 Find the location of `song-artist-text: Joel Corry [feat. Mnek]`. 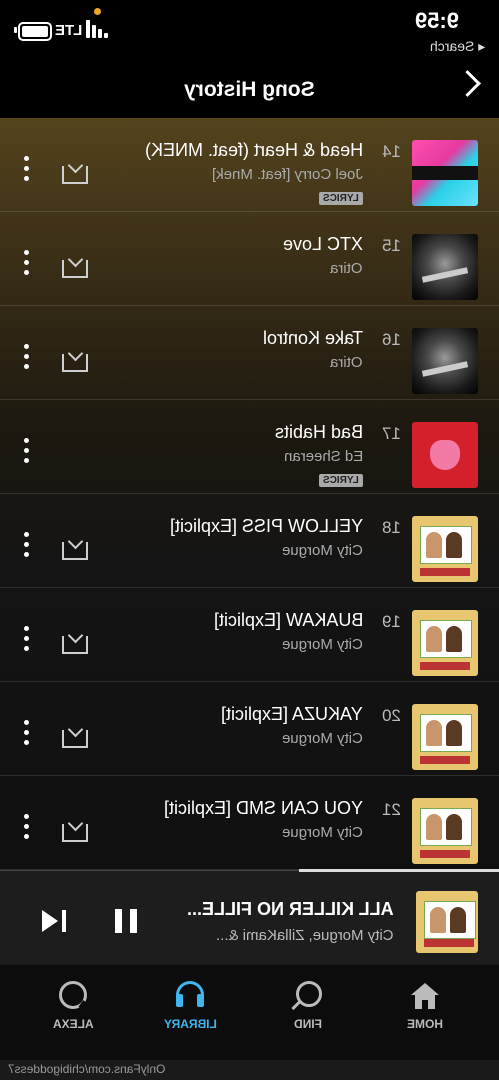

song-artist-text: Joel Corry [feat. Mnek] is located at coordinates (287, 174).